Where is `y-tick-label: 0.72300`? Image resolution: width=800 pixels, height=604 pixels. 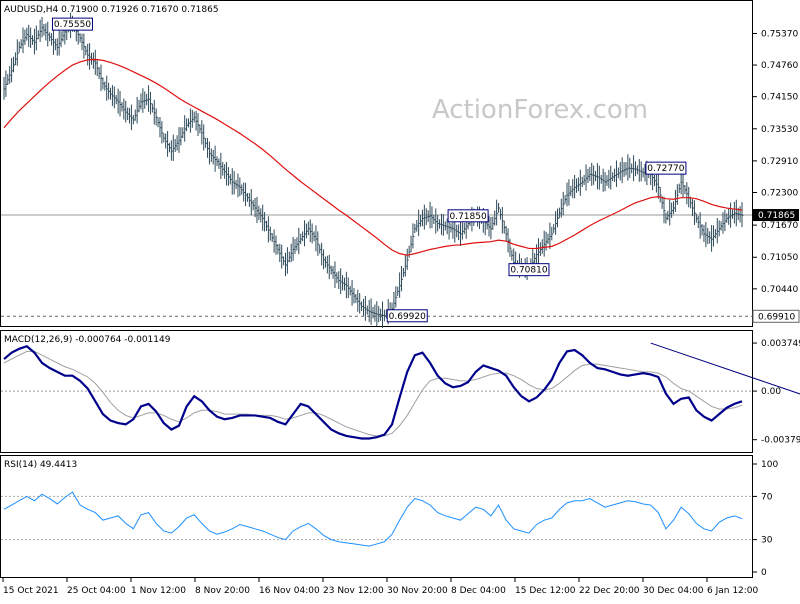 y-tick-label: 0.72300 is located at coordinates (779, 193).